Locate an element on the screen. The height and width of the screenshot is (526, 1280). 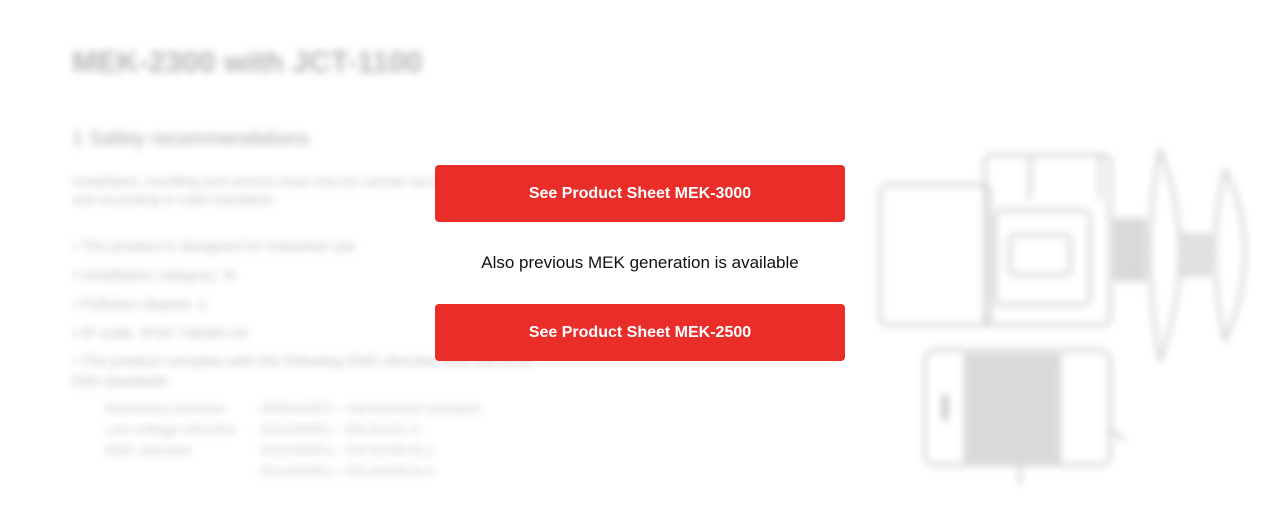
table-row: 2014/30/EU - EN 61000-6-4 is located at coordinates (304, 471).